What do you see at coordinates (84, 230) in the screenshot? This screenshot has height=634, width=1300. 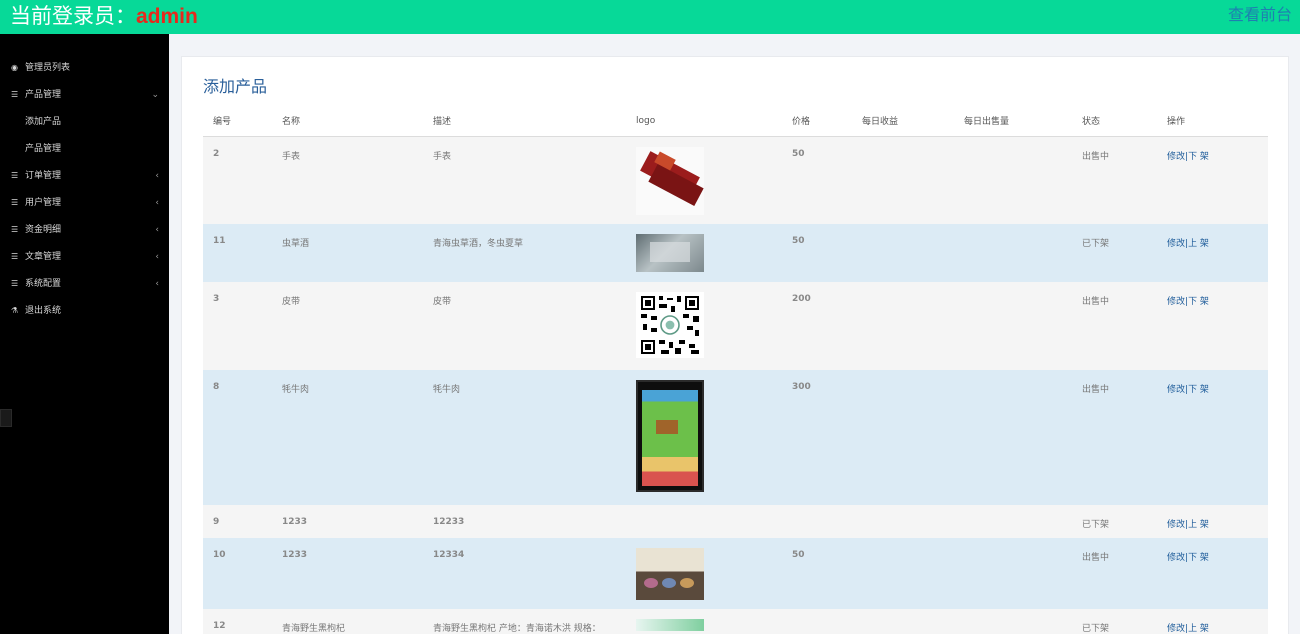 I see `sidebar-item-funds: ☰ 资金明细 ‹` at bounding box center [84, 230].